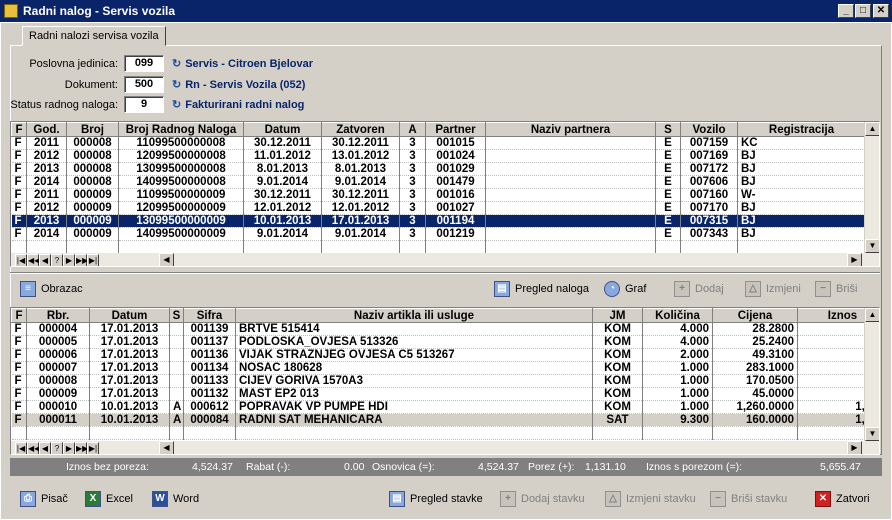 The image size is (892, 520). What do you see at coordinates (668, 129) in the screenshot?
I see `orders-col-header: S` at bounding box center [668, 129].